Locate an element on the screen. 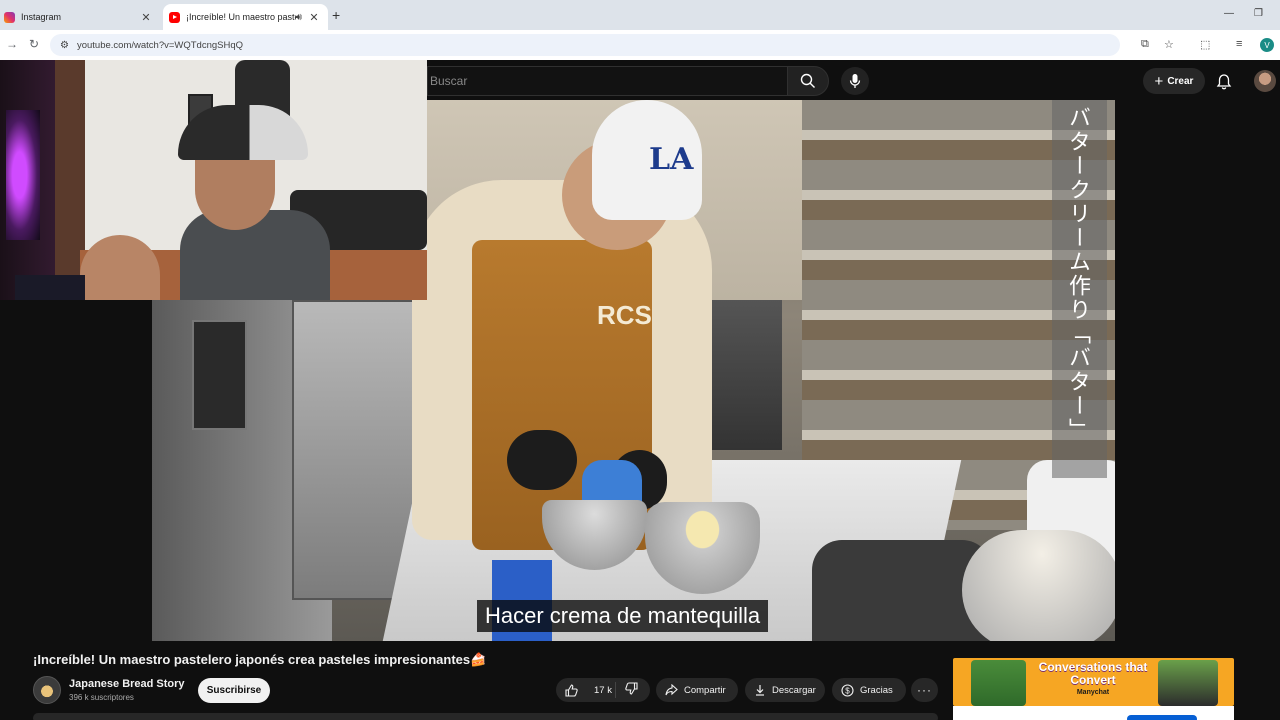 The image size is (1280, 720). cap-logo: LA is located at coordinates (671, 159).